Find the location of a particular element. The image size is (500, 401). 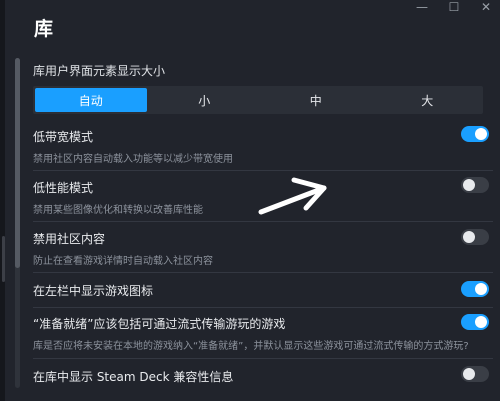

ui-size-option-small: 小 is located at coordinates (205, 100).